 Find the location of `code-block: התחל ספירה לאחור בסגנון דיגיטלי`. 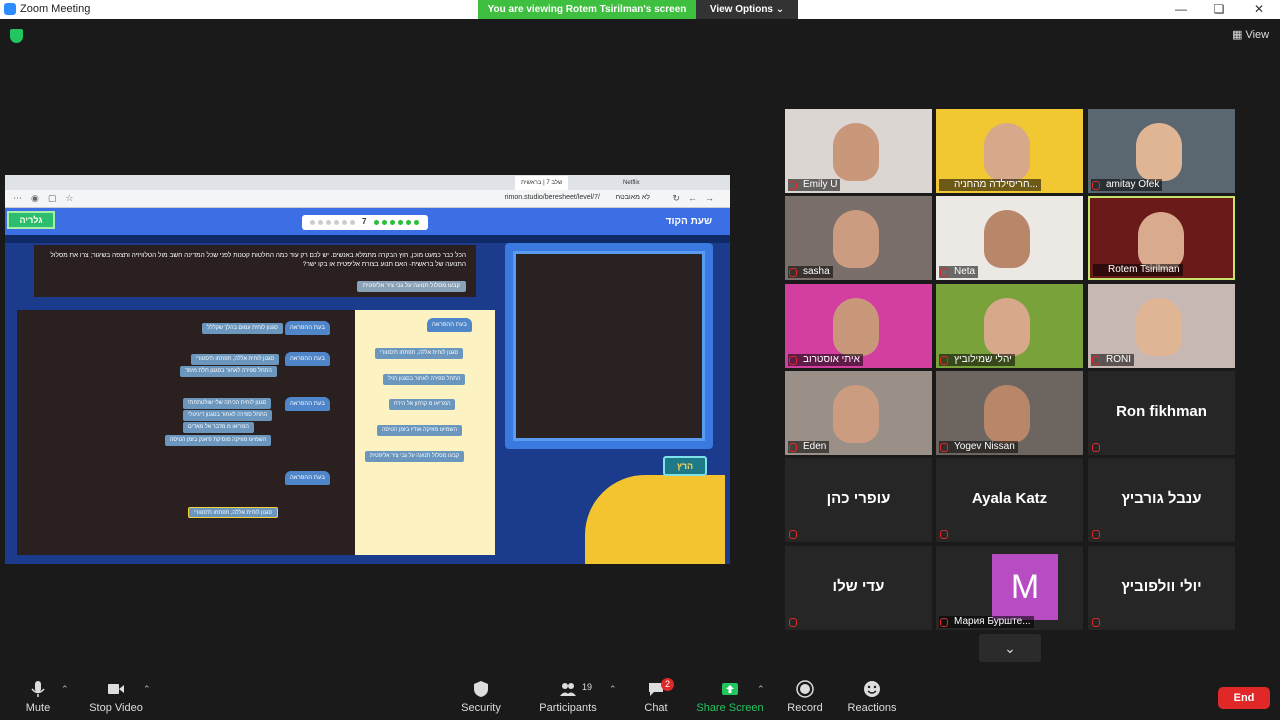

code-block: התחל ספירה לאחור בסגנון דיגיטלי is located at coordinates (228, 415).